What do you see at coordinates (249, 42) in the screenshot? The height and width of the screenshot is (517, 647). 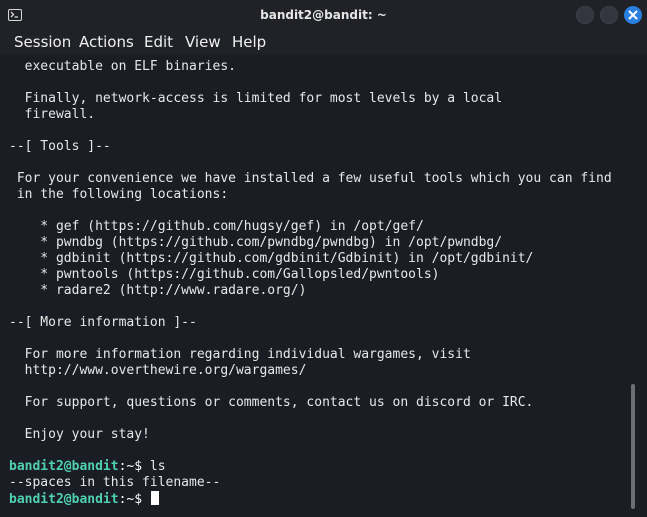 I see `menu-help: Help` at bounding box center [249, 42].